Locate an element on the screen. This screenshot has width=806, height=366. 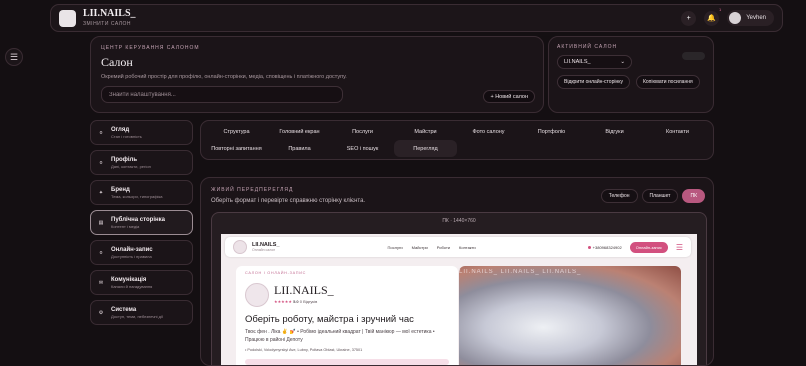
open-page-button: Відкрити онлайн-сторінку is located at coordinates (593, 82).